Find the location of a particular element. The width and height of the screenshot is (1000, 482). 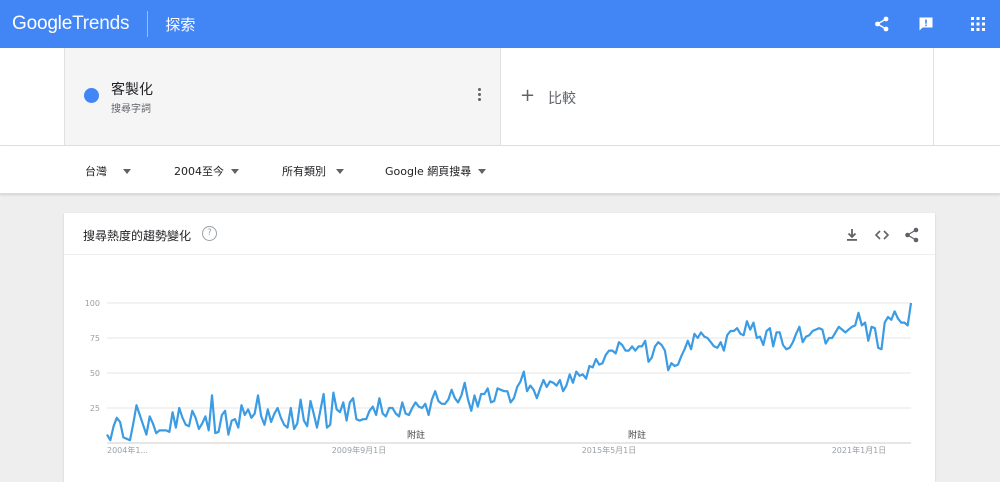

term-color-dot is located at coordinates (91, 95).